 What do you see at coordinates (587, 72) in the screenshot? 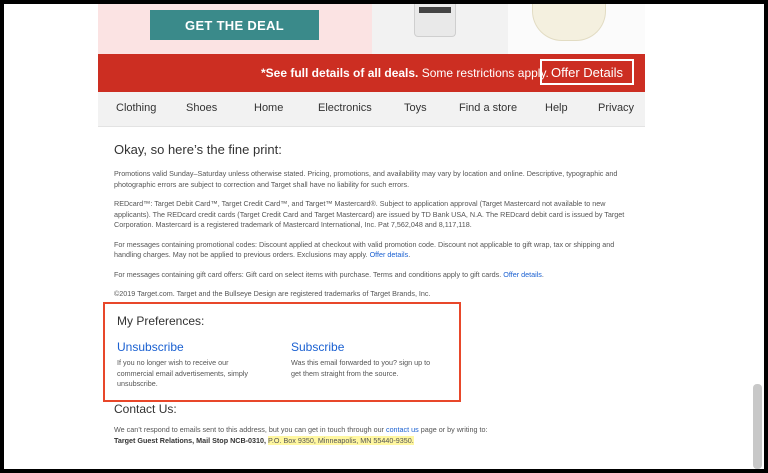
I see `offer-details-button: Offer Details` at bounding box center [587, 72].